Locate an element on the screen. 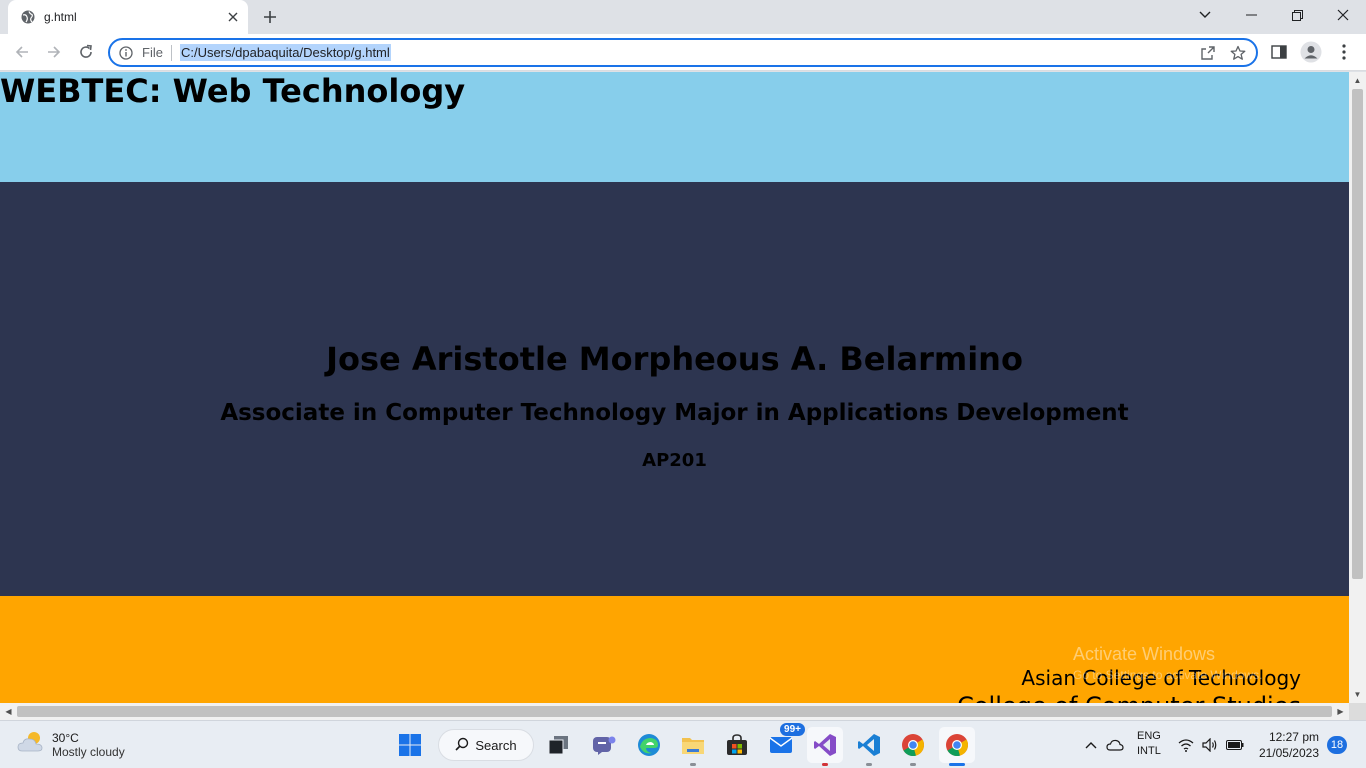 The width and height of the screenshot is (1366, 768). scheme-chip: File is located at coordinates (152, 52).